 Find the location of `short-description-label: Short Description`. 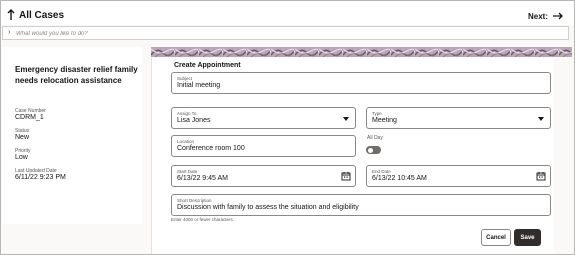

short-description-label: Short Description is located at coordinates (194, 200).